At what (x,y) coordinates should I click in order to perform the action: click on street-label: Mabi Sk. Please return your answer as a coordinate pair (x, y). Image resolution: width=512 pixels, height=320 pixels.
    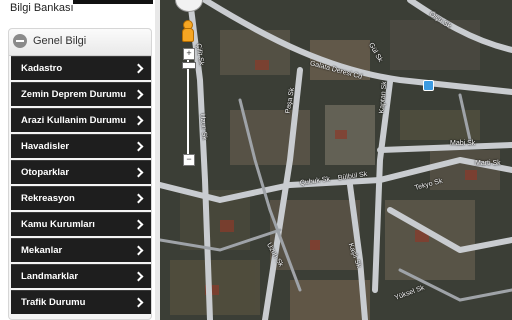
    Looking at the image, I should click on (463, 143).